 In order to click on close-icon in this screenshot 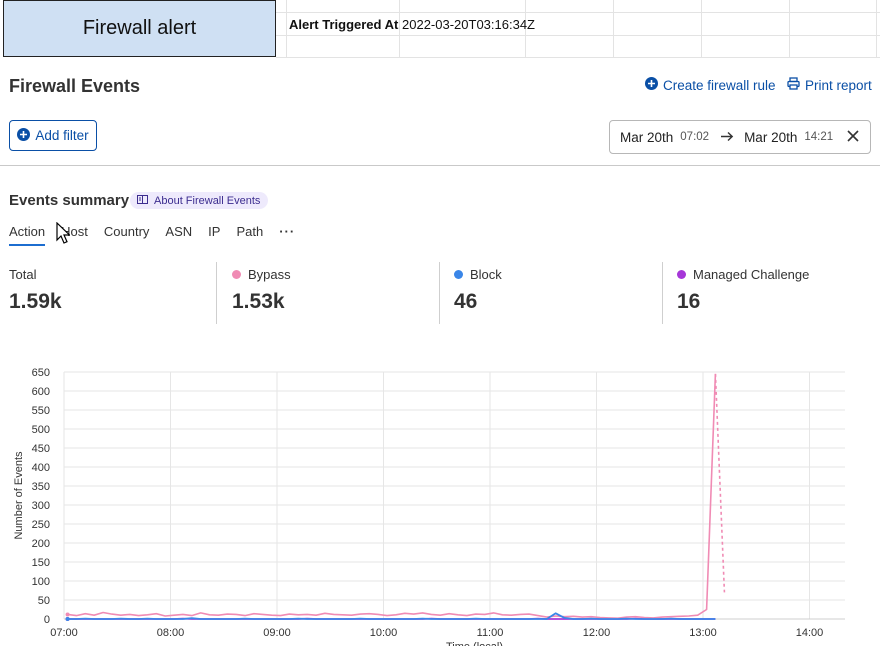, I will do `click(853, 137)`.